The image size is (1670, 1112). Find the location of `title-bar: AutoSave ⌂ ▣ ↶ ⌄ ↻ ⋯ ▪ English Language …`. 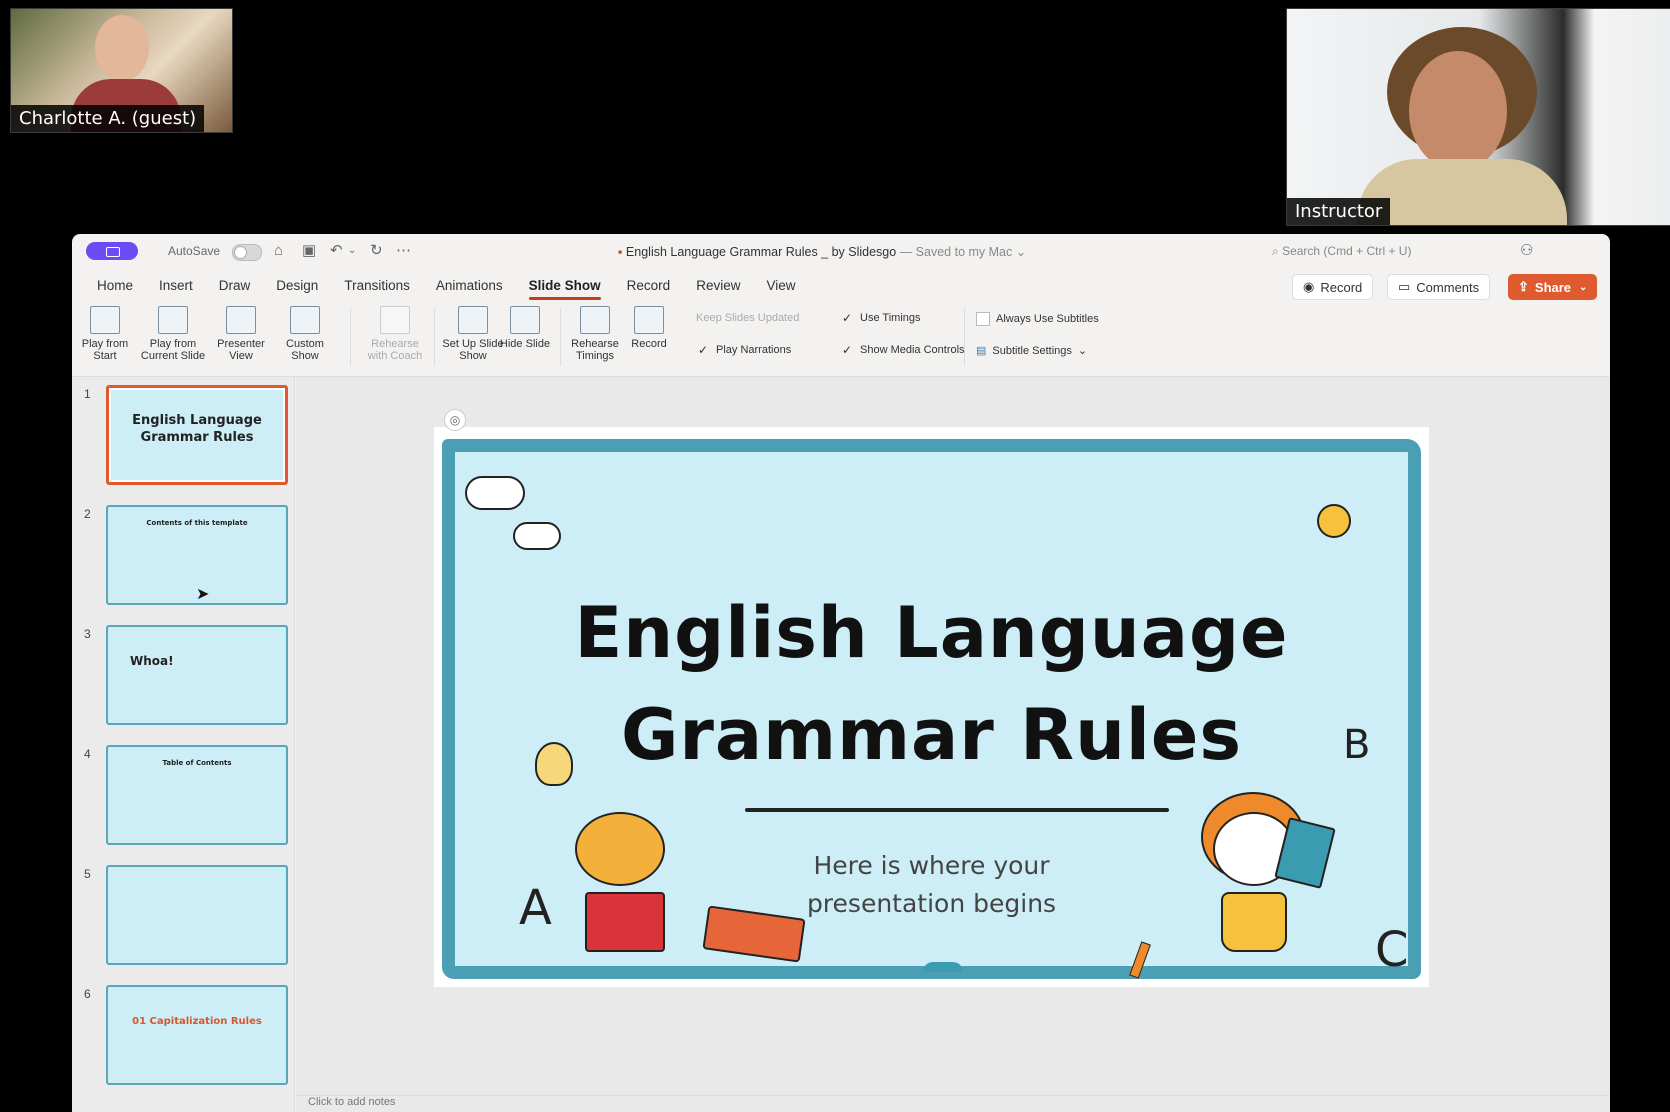

title-bar: AutoSave ⌂ ▣ ↶ ⌄ ↻ ⋯ ▪ English Language … is located at coordinates (841, 251).